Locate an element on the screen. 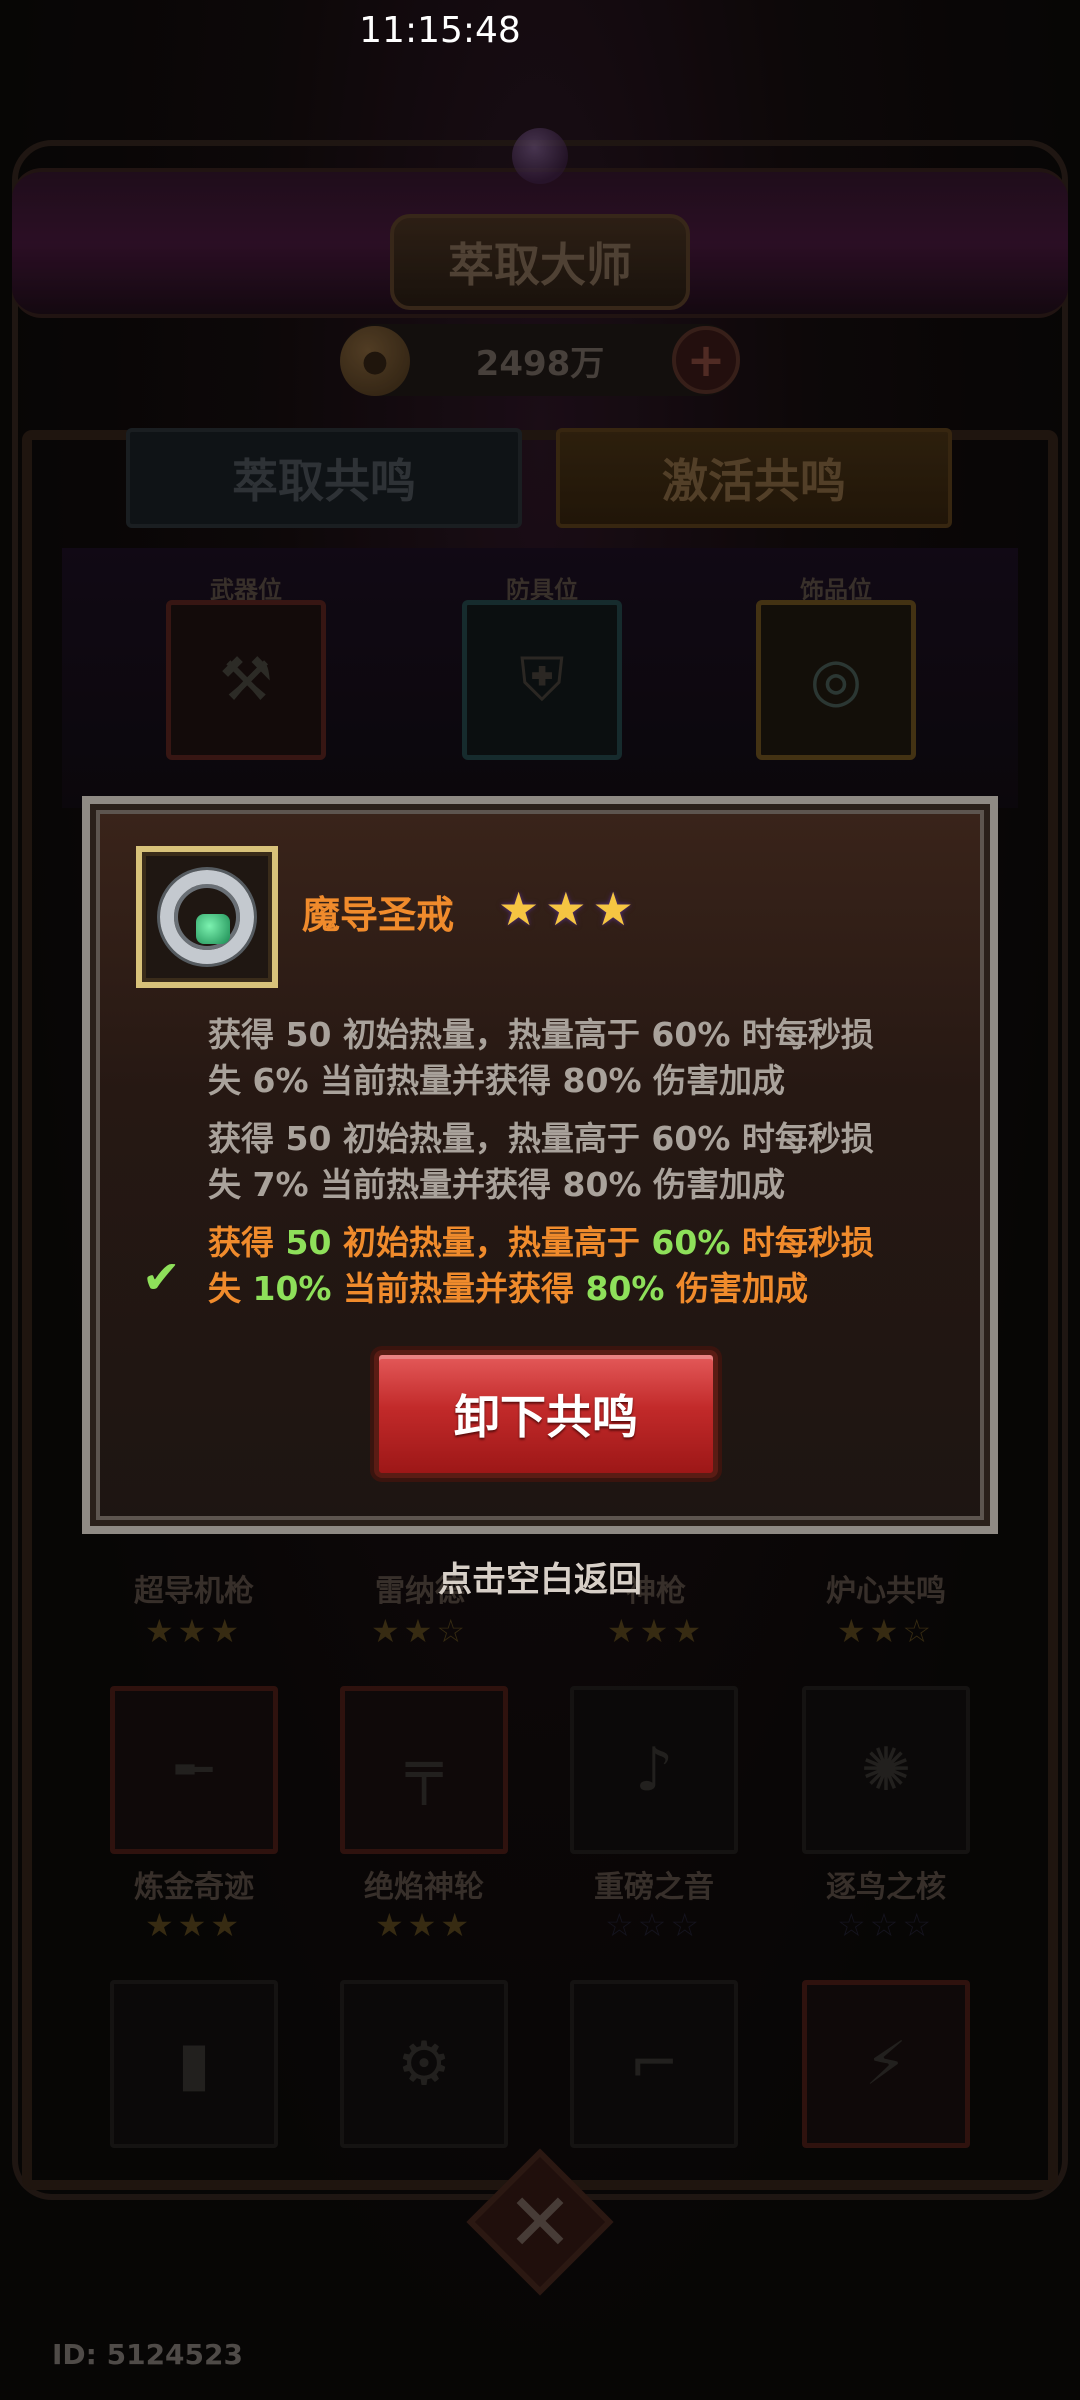  effect-line-2: 失 10% 当前热量并获得 80% 伤害加成 is located at coordinates (508, 1288).